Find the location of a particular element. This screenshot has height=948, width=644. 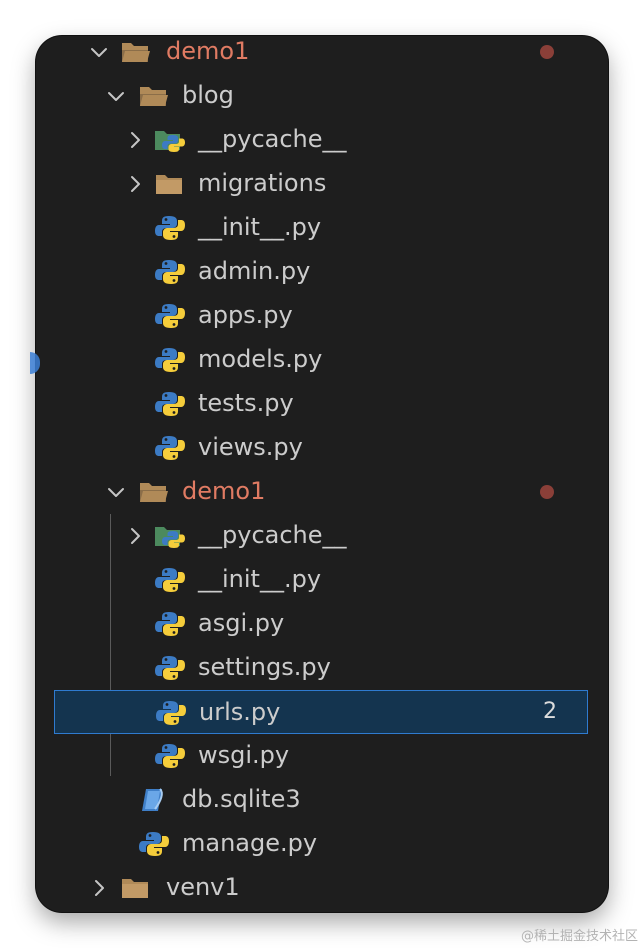

problem-count-badge: 2 is located at coordinates (550, 711).